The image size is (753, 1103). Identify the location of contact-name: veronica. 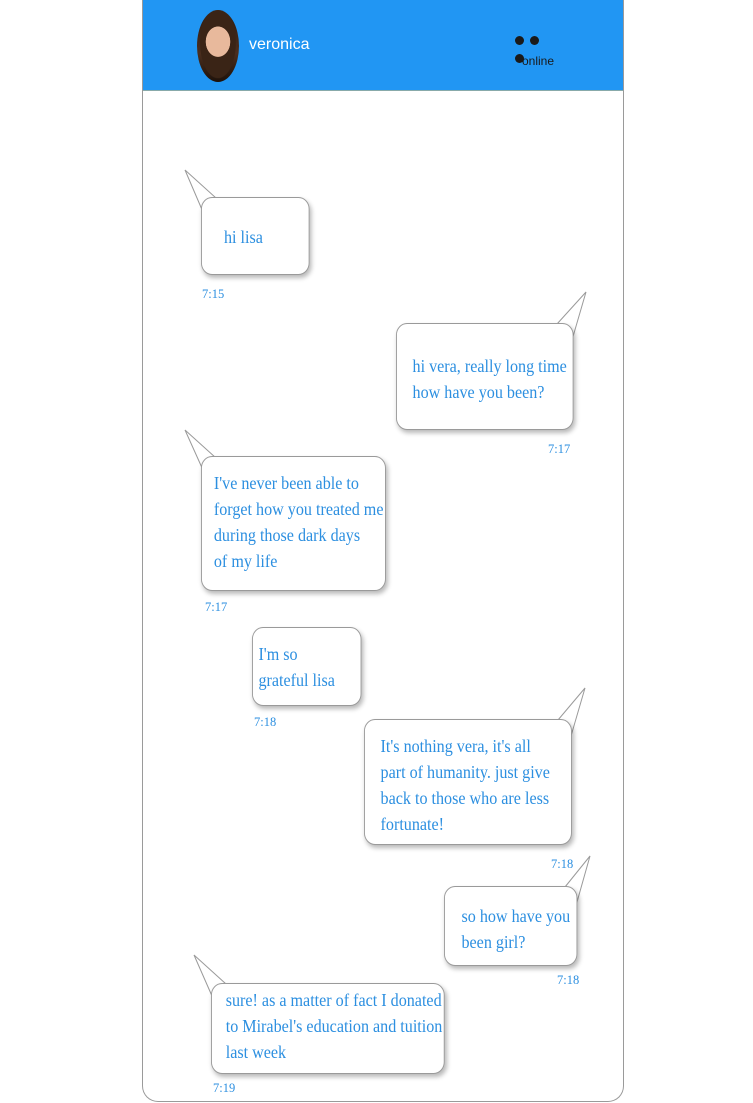
(279, 45).